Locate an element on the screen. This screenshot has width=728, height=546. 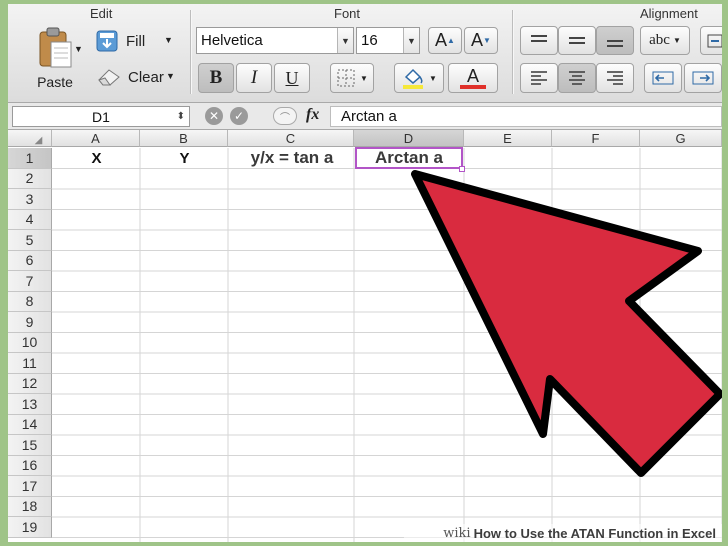
watermark-title: How to Use the ATAN Function in Excel is located at coordinates (594, 533).